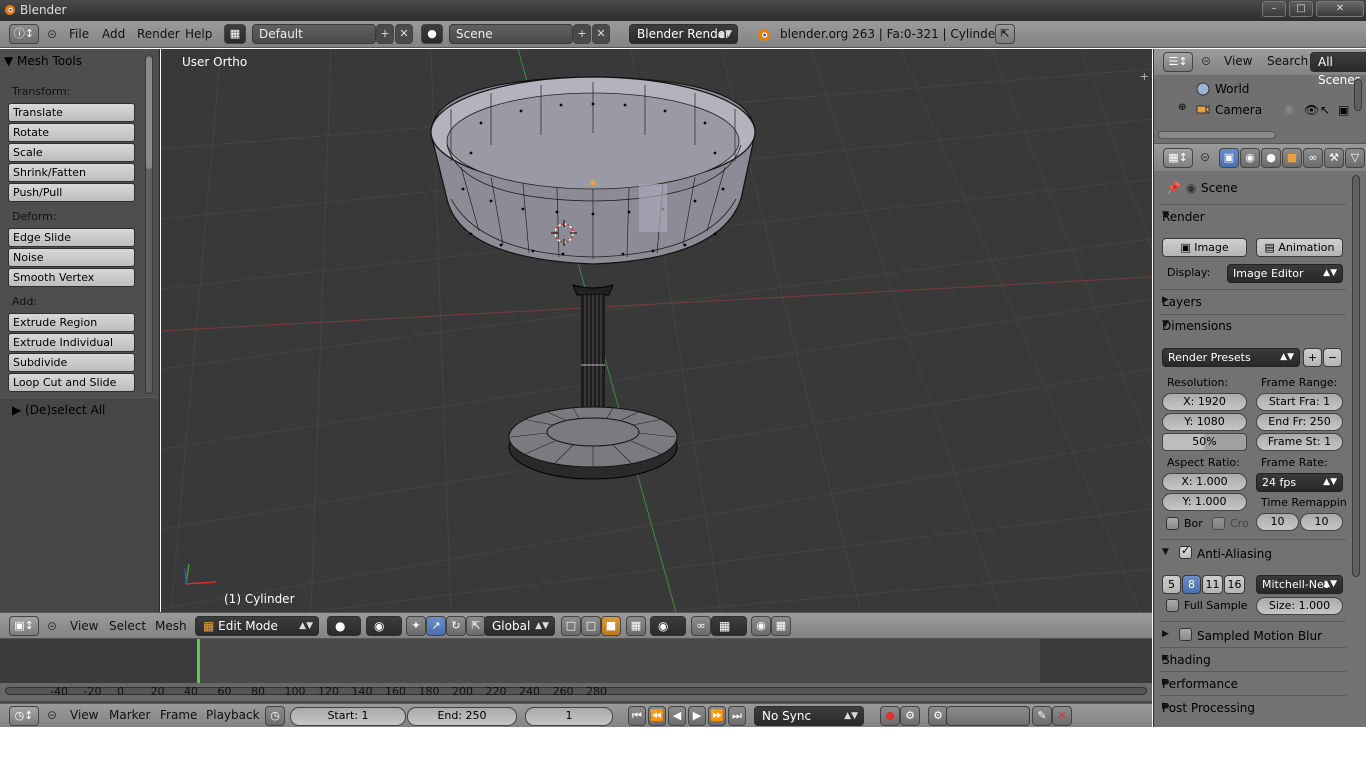 The width and height of the screenshot is (1366, 768). I want to click on smooth-vertex-button: Smooth Vertex, so click(71, 277).